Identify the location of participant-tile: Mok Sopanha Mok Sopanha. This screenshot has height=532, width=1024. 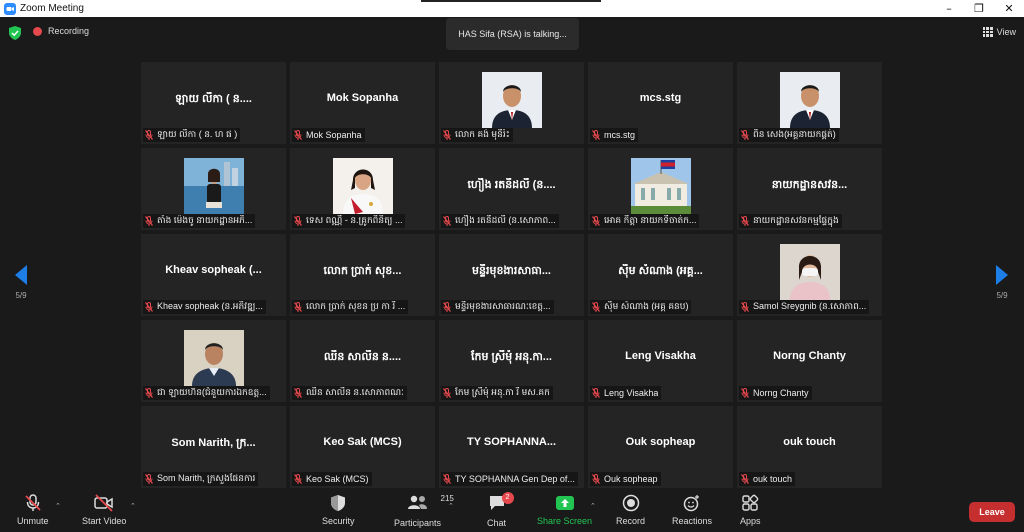
(362, 103).